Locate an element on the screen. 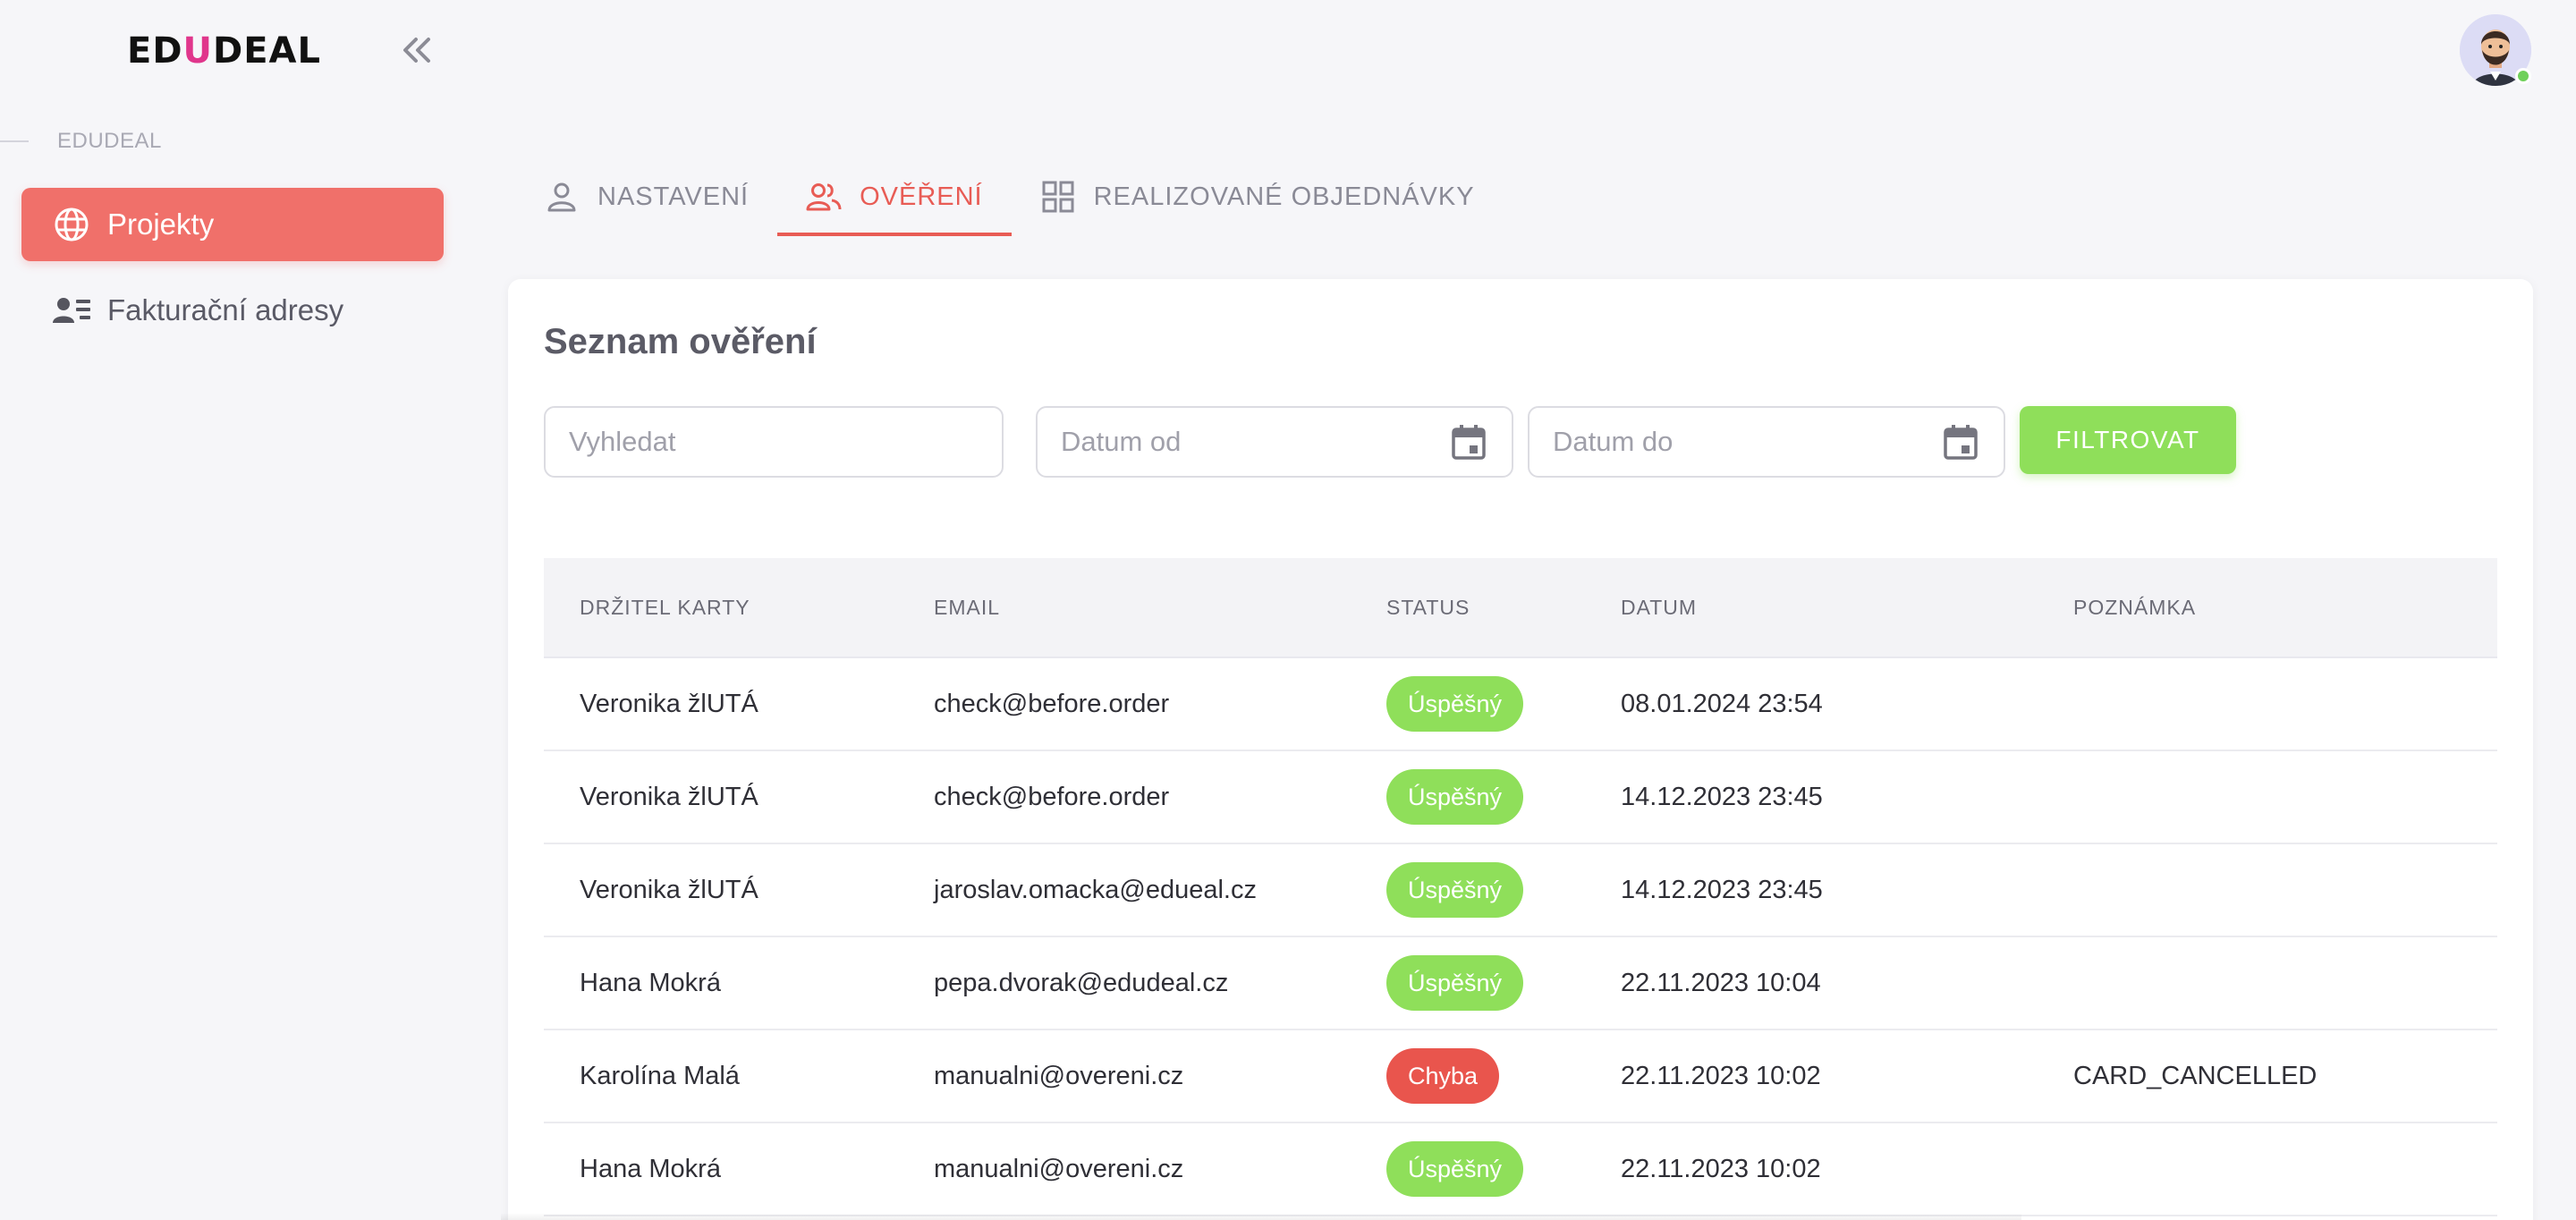 The width and height of the screenshot is (2576, 1220). double-chevron-left-icon is located at coordinates (416, 51).